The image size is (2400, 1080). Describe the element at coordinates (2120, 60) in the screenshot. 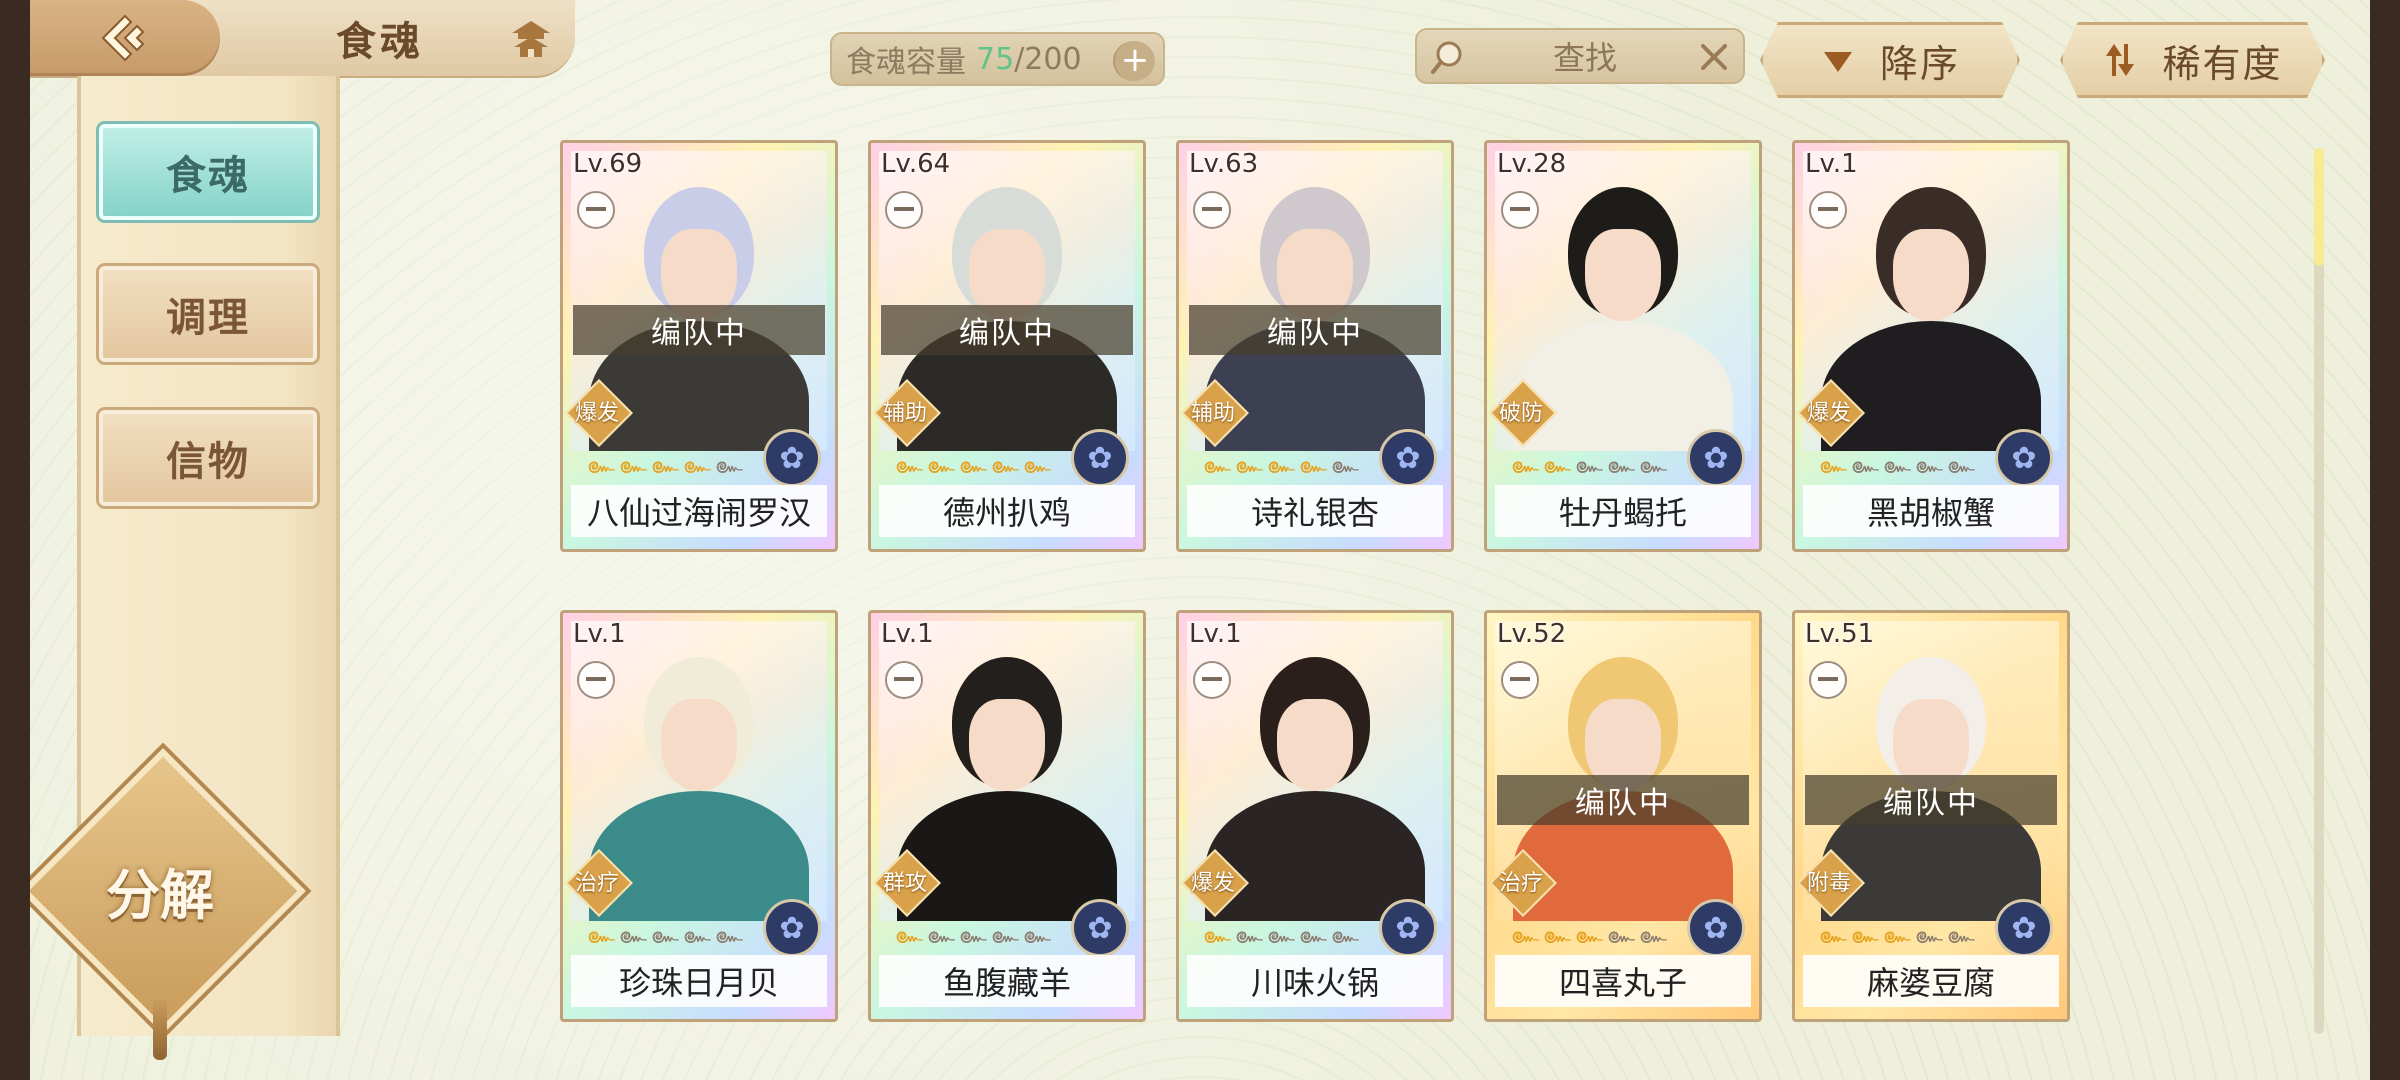

I see `swap-icon` at that location.